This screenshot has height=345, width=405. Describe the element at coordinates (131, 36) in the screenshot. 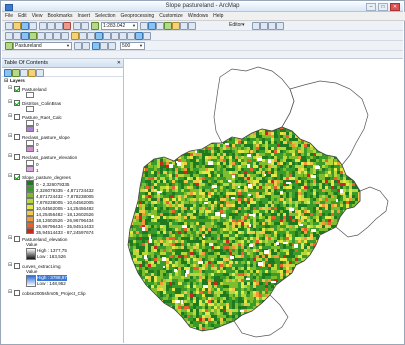

I see `html-popup-icon` at that location.